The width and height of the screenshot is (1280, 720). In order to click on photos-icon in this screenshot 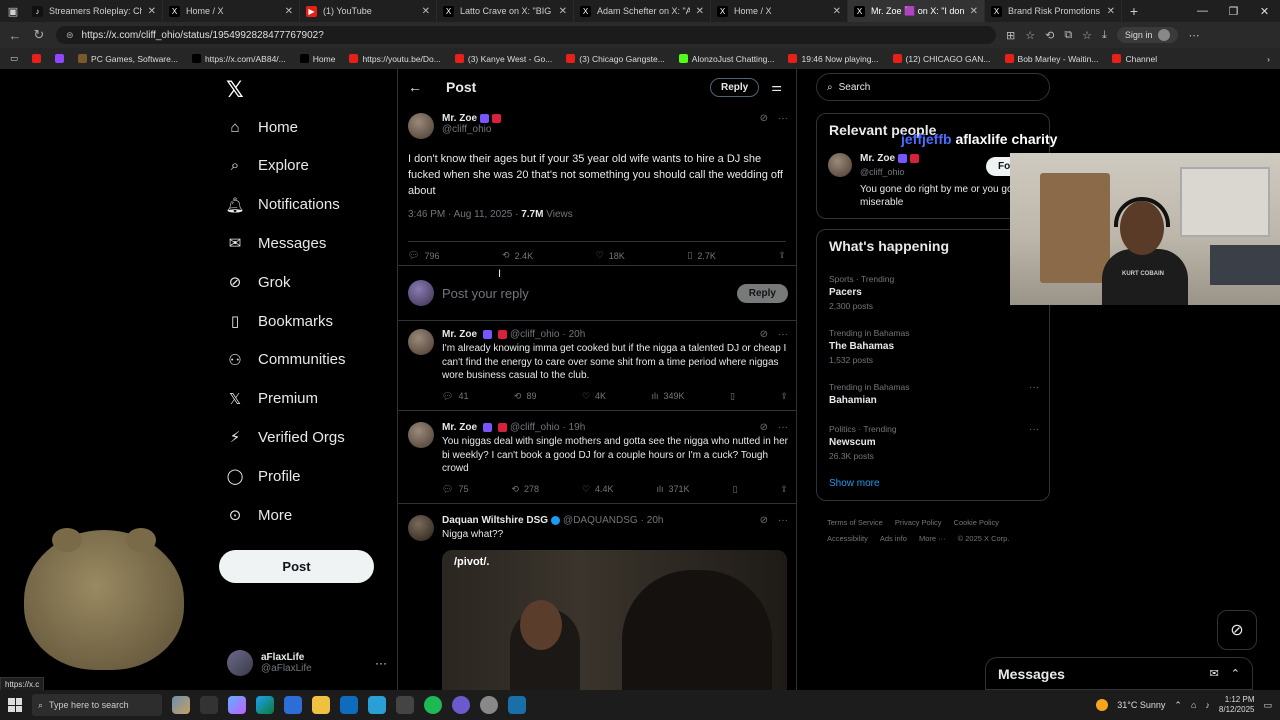, I will do `click(377, 705)`.